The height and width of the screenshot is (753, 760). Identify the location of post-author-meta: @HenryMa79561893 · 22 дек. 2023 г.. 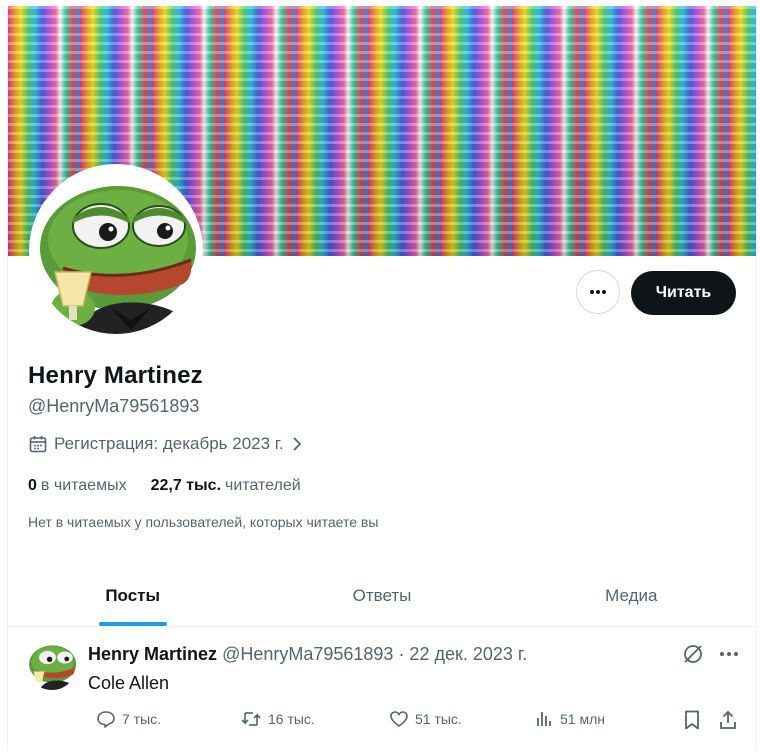
(374, 654).